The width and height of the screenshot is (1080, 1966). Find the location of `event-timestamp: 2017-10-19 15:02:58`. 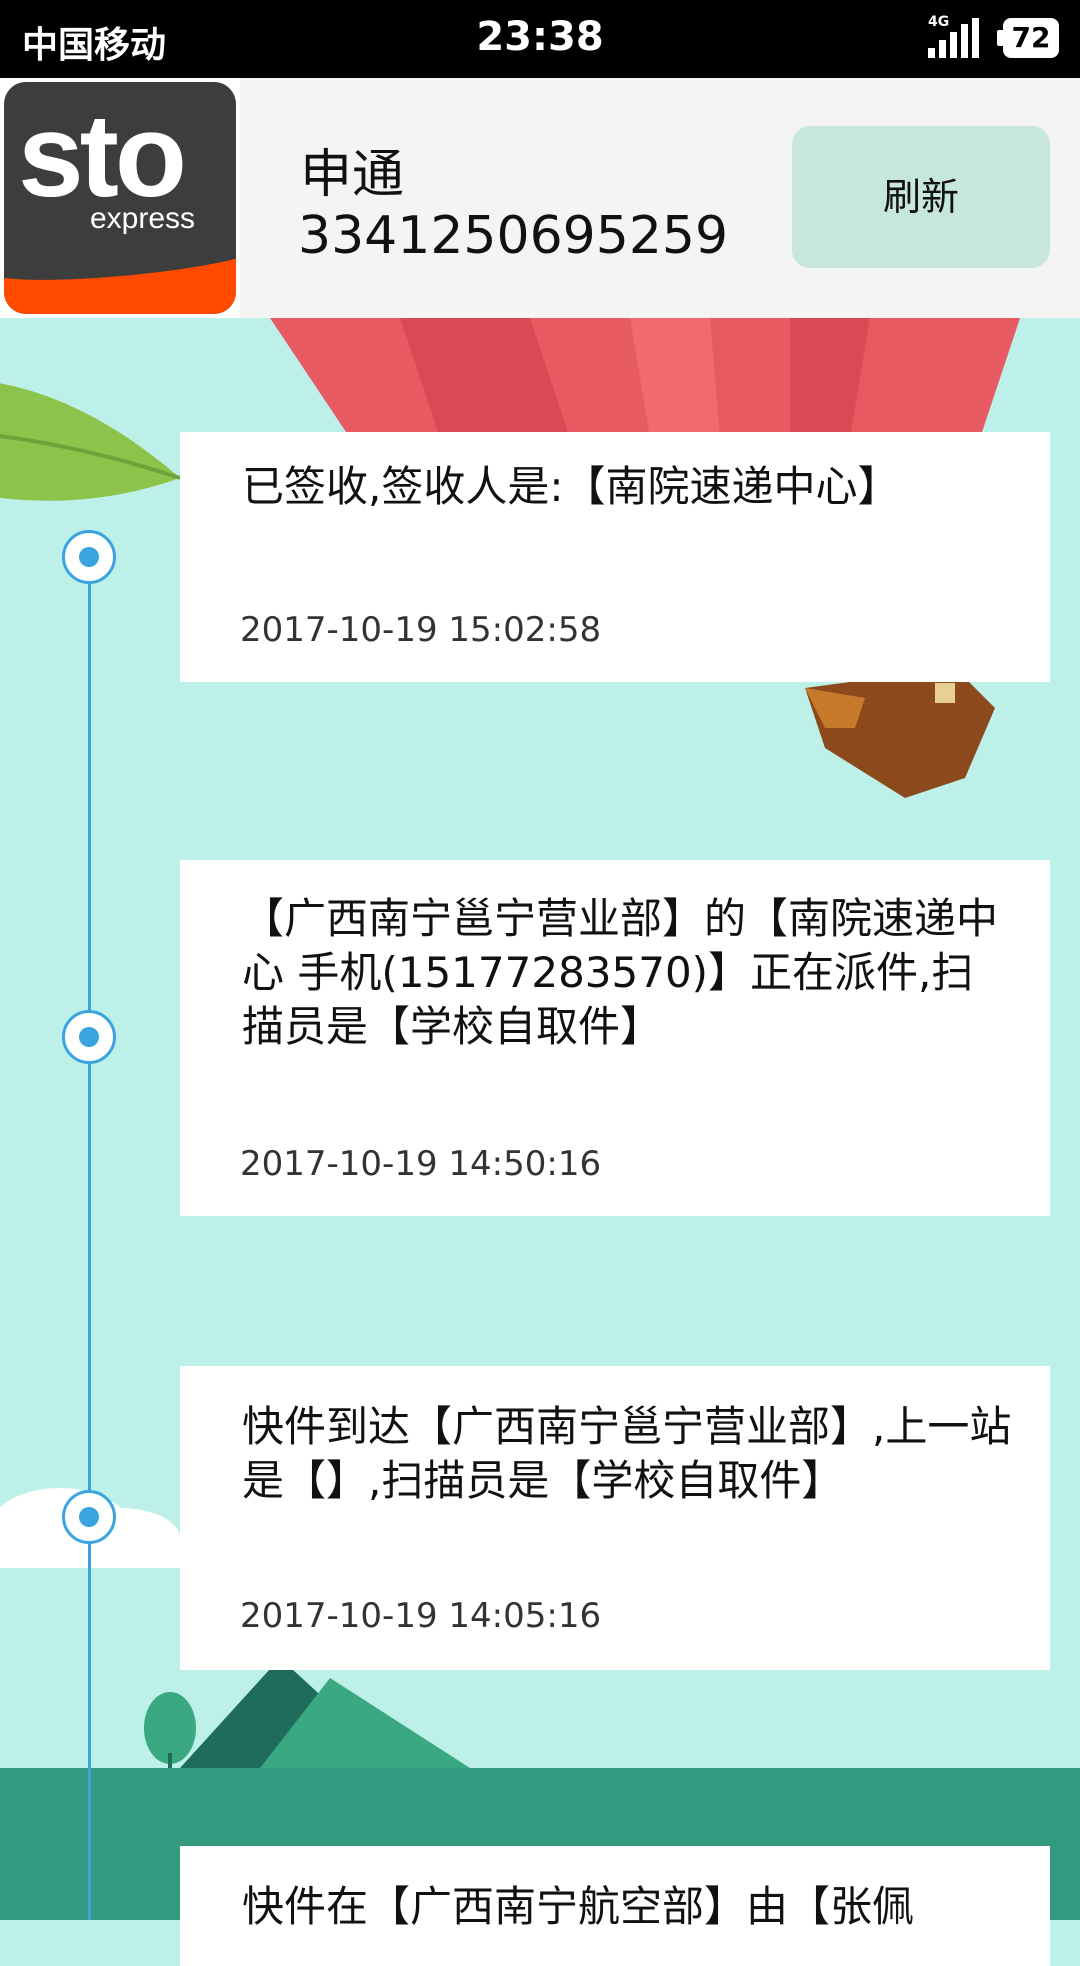

event-timestamp: 2017-10-19 15:02:58 is located at coordinates (421, 630).